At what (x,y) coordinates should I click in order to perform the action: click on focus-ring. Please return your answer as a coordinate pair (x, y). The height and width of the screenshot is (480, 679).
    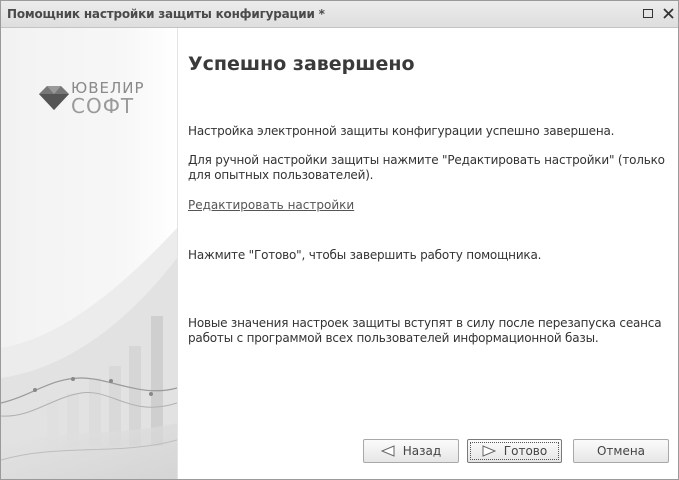
    Looking at the image, I should click on (514, 451).